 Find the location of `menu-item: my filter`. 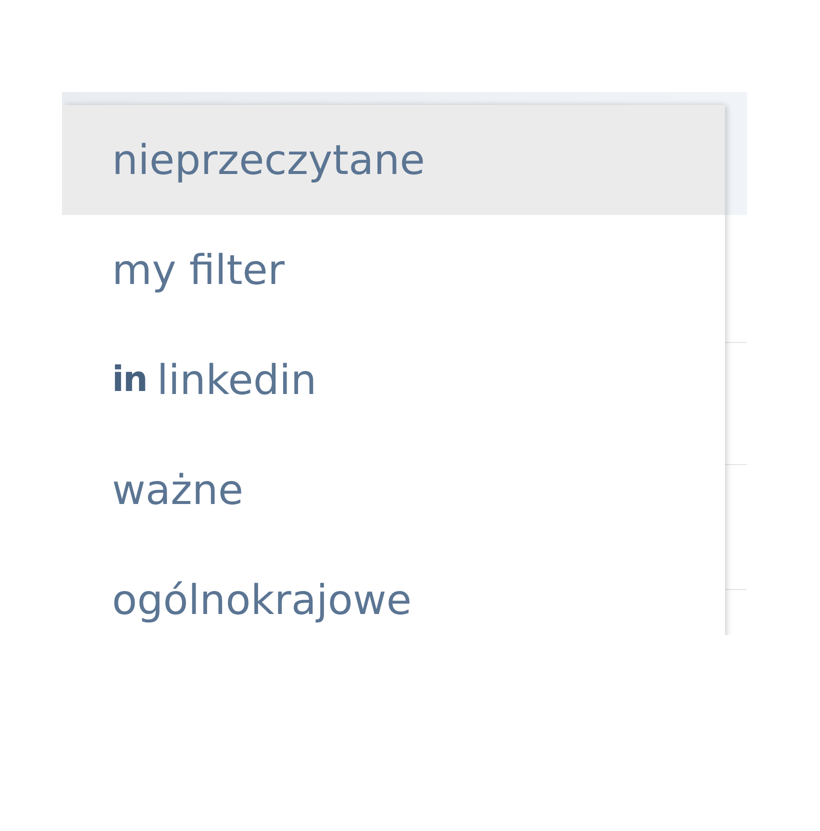

menu-item: my filter is located at coordinates (393, 270).